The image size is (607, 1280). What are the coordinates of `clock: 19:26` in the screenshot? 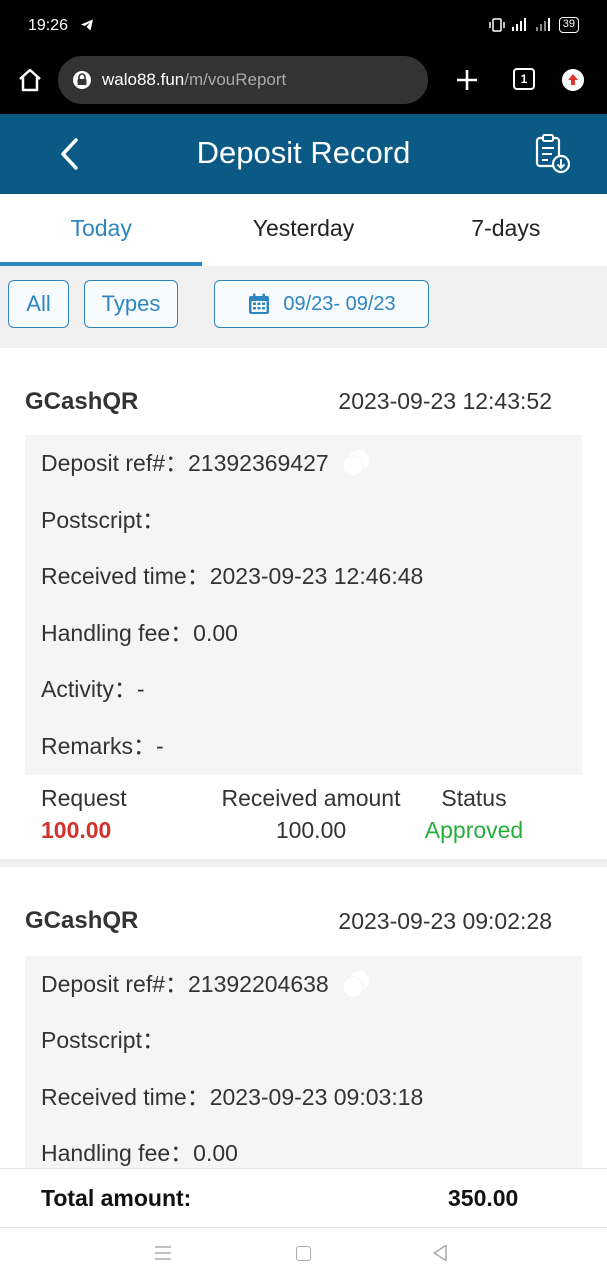 It's located at (48, 25).